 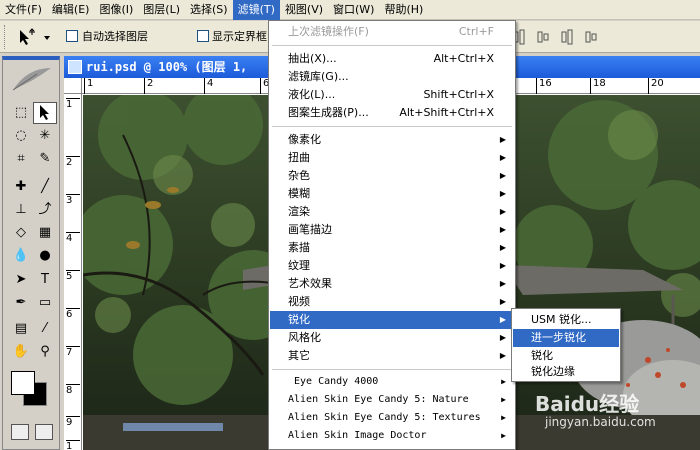 What do you see at coordinates (299, 175) in the screenshot?
I see `category-label: 杂色` at bounding box center [299, 175].